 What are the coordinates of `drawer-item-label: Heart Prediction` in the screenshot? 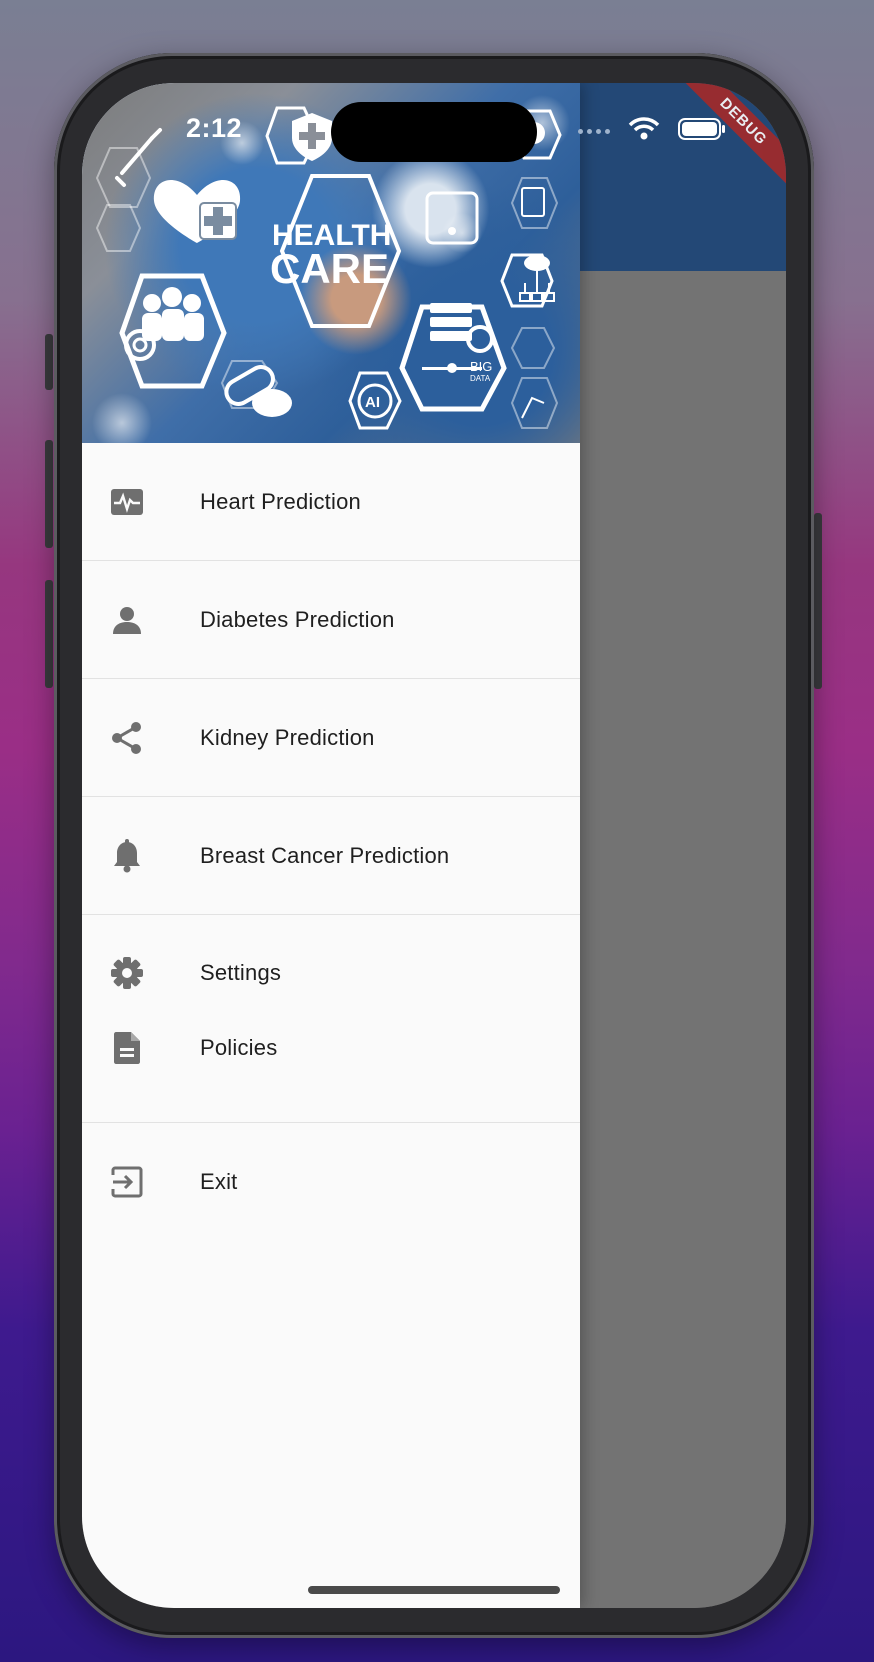 It's located at (280, 501).